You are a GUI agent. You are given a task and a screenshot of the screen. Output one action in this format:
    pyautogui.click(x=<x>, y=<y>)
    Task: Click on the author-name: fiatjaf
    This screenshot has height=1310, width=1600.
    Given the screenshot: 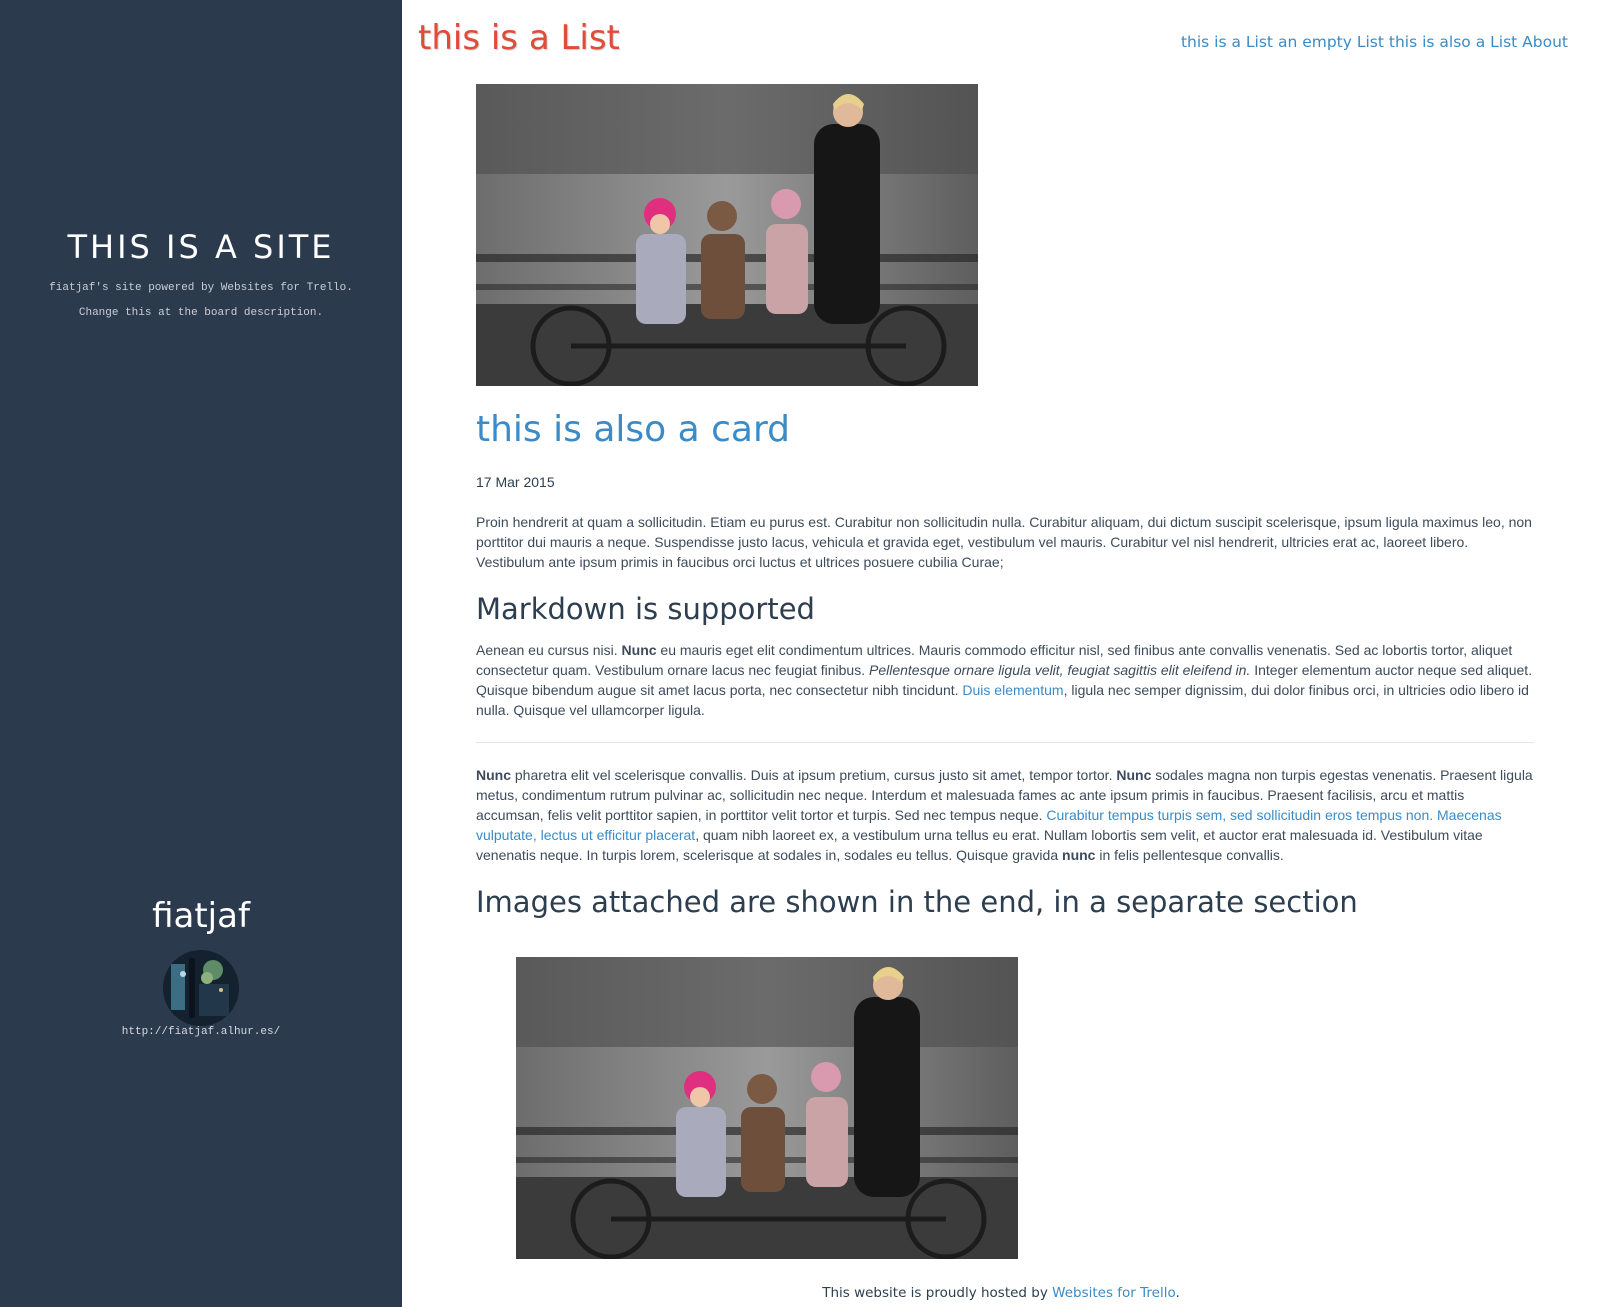 What is the action you would take?
    pyautogui.click(x=201, y=916)
    